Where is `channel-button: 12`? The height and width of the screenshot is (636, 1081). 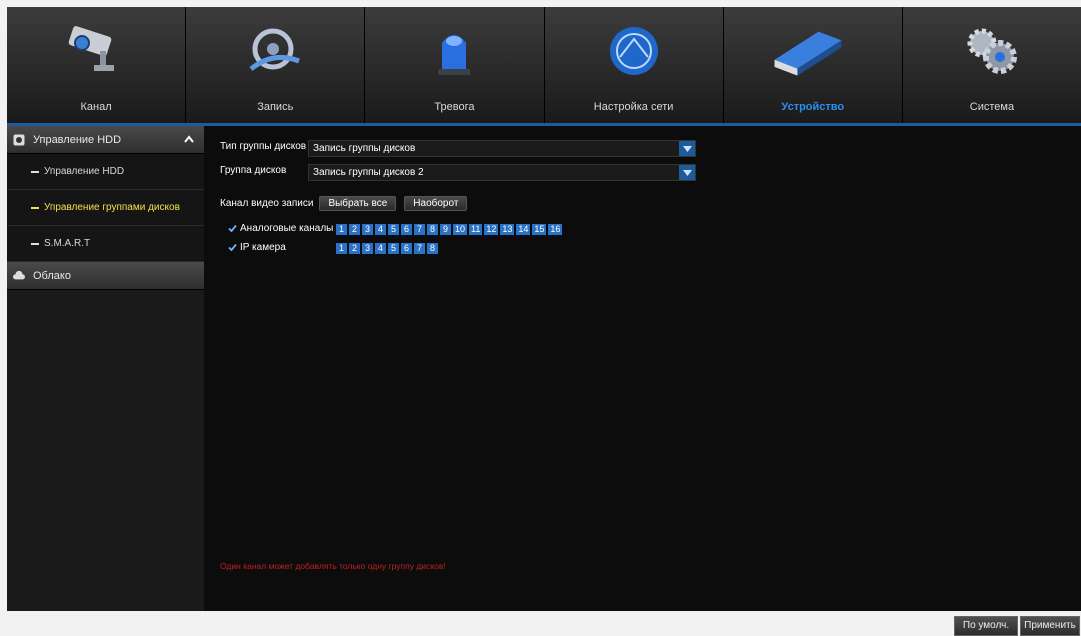 channel-button: 12 is located at coordinates (491, 229).